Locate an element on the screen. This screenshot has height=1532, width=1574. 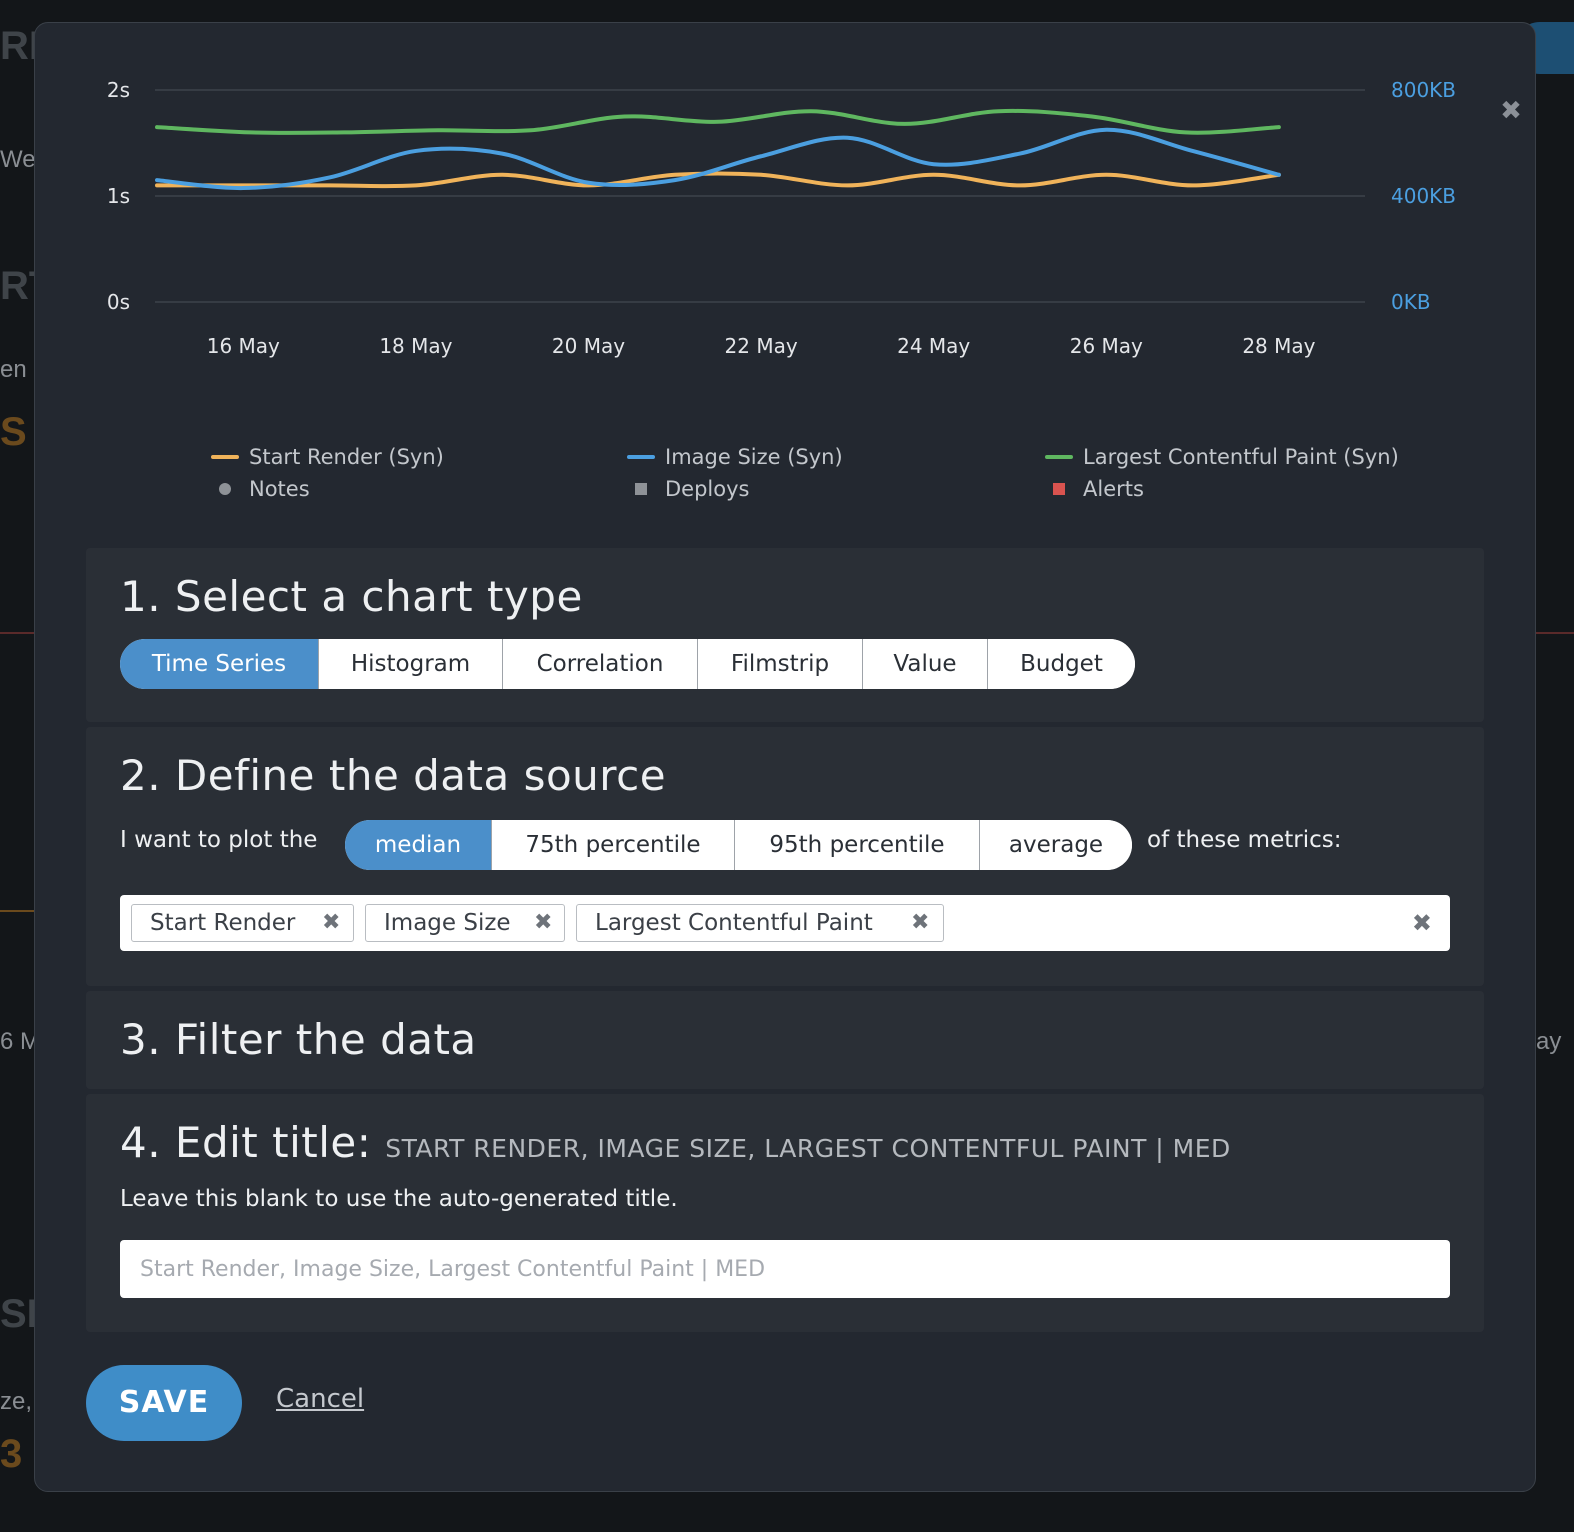
x-tick-label: 26 May is located at coordinates (1106, 346).